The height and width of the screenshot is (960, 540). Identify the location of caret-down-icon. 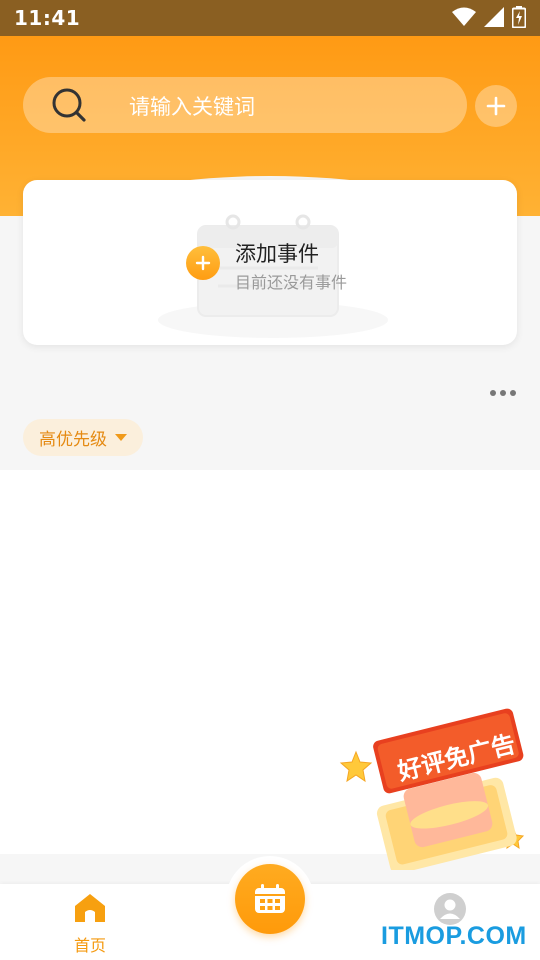
(121, 437).